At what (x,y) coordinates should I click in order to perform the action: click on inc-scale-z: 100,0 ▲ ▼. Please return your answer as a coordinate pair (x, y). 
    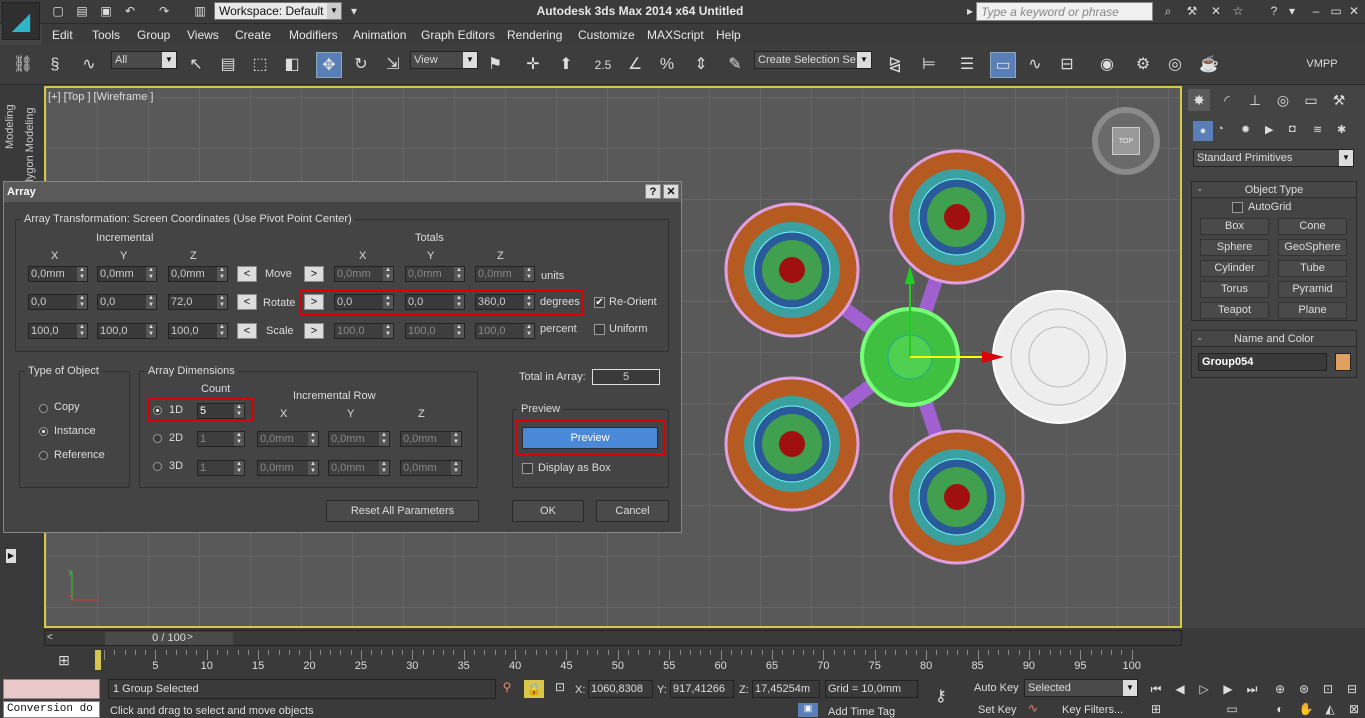
    Looking at the image, I should click on (198, 331).